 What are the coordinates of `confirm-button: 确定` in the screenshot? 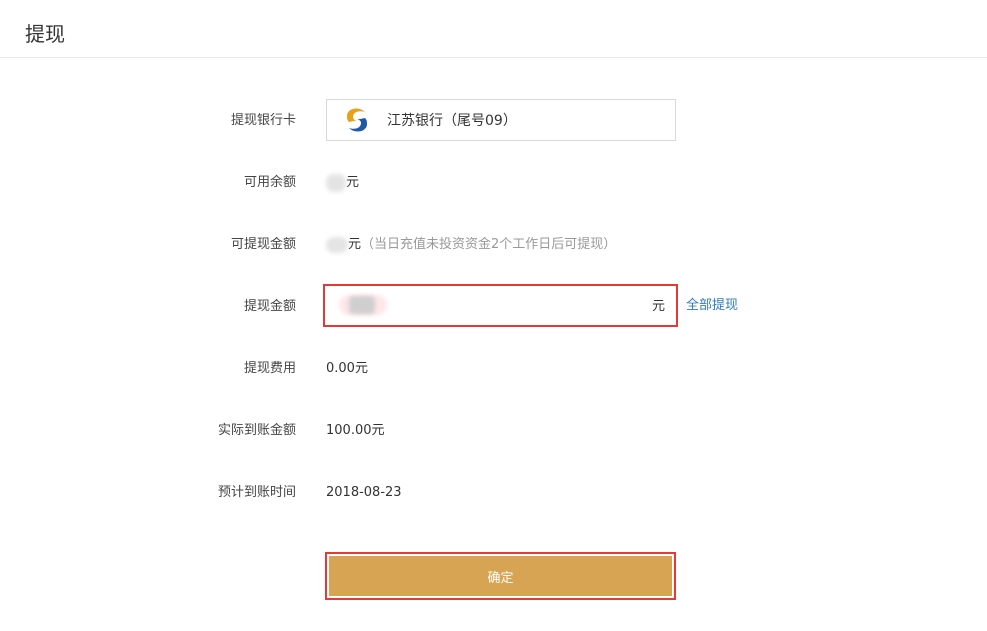 It's located at (500, 576).